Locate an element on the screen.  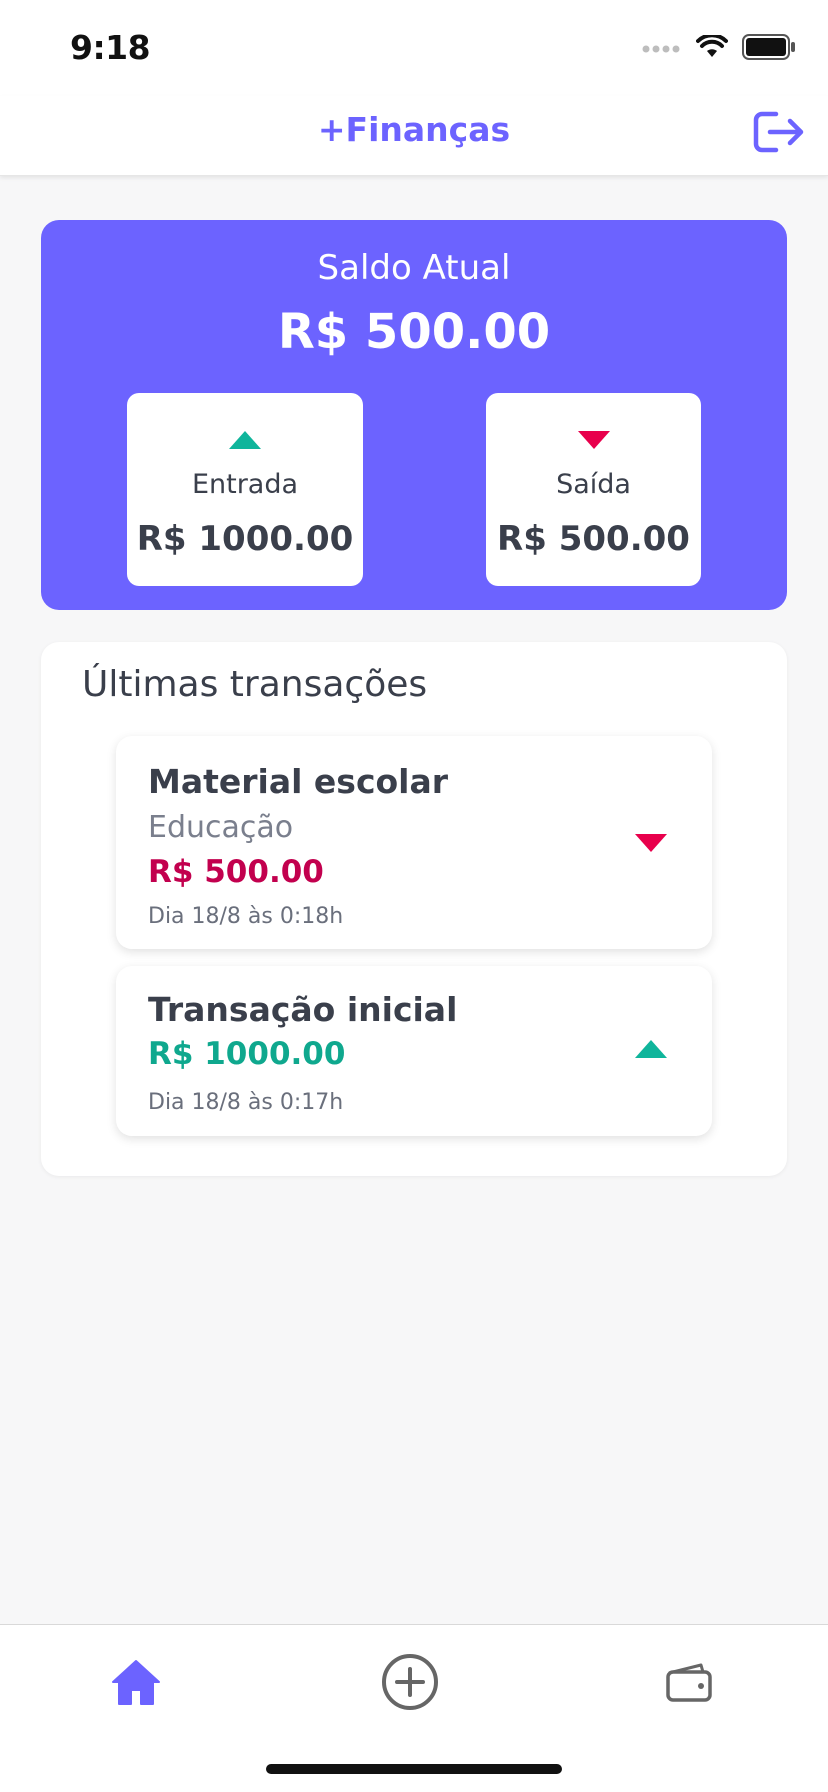
status-bar: 9:18 is located at coordinates (414, 48).